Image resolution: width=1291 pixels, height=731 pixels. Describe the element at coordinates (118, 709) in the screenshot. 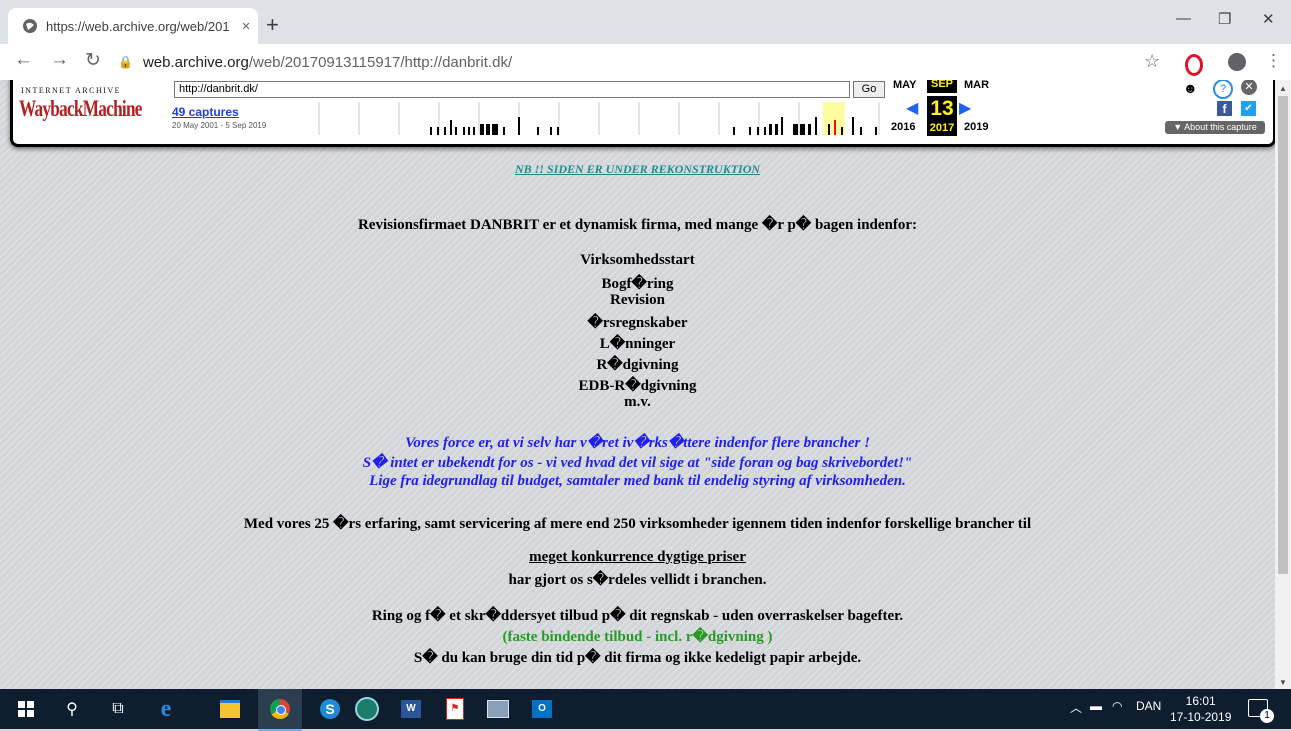

I see `task-view-icon: ⧉` at that location.